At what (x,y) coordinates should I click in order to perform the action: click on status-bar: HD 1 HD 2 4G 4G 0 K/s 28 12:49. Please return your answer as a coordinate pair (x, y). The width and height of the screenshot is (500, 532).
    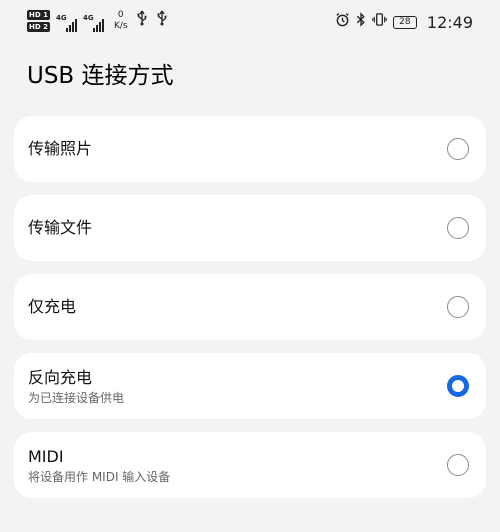
    Looking at the image, I should click on (250, 22).